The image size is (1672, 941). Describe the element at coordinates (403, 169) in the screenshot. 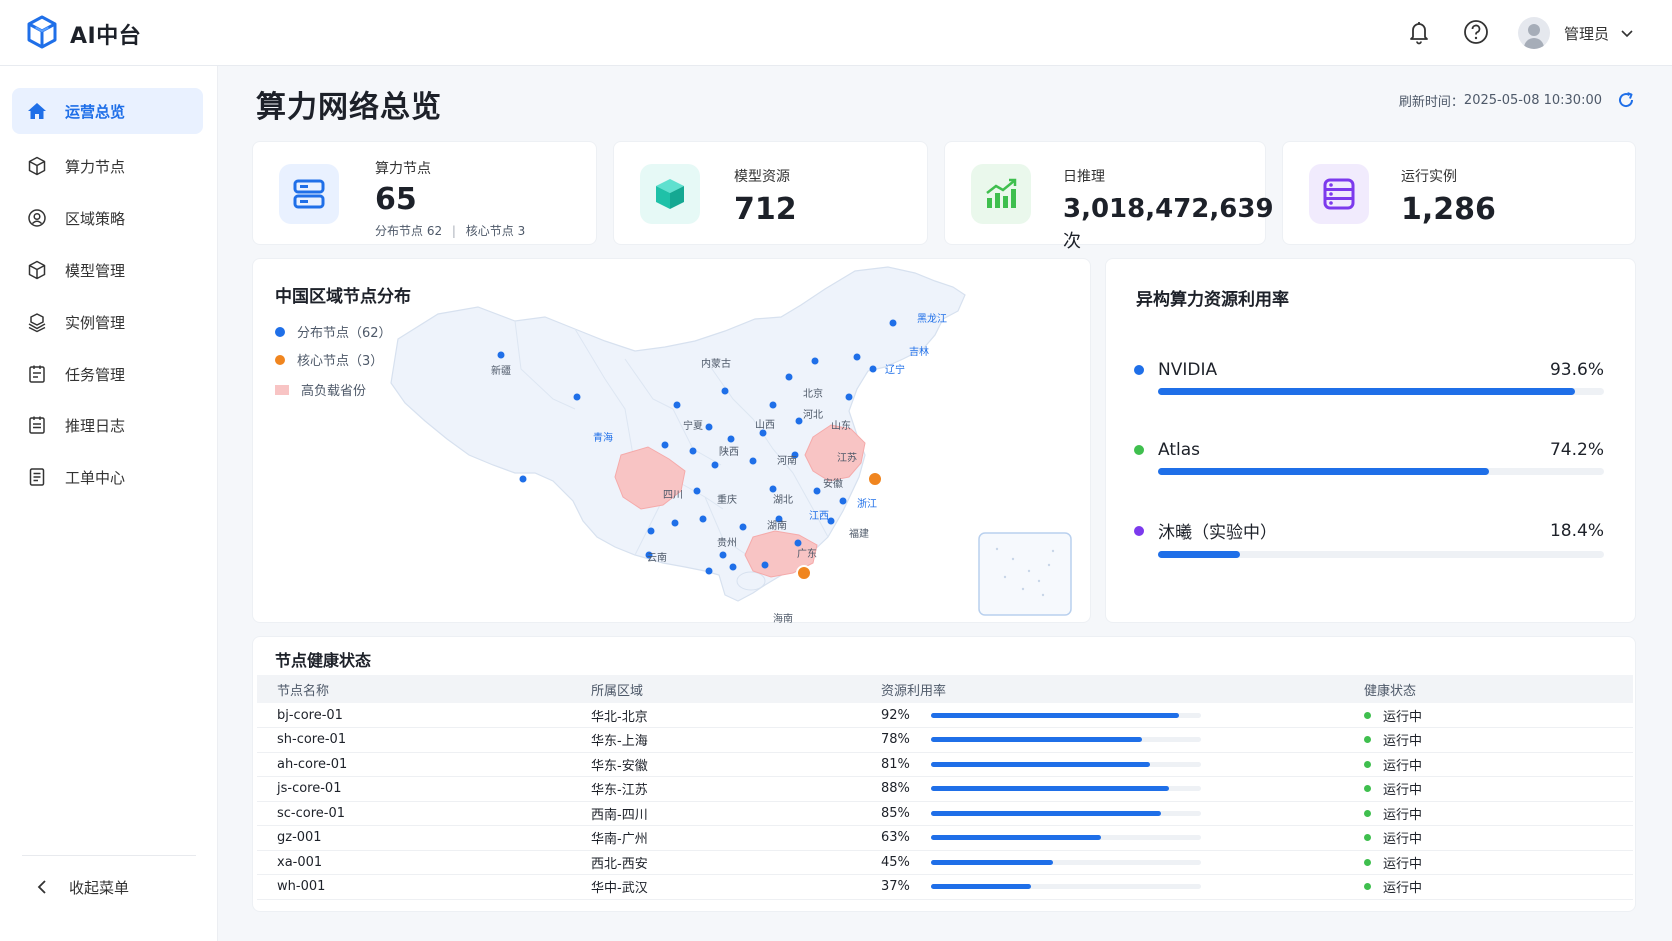

I see `stat-label: 算力节点` at that location.